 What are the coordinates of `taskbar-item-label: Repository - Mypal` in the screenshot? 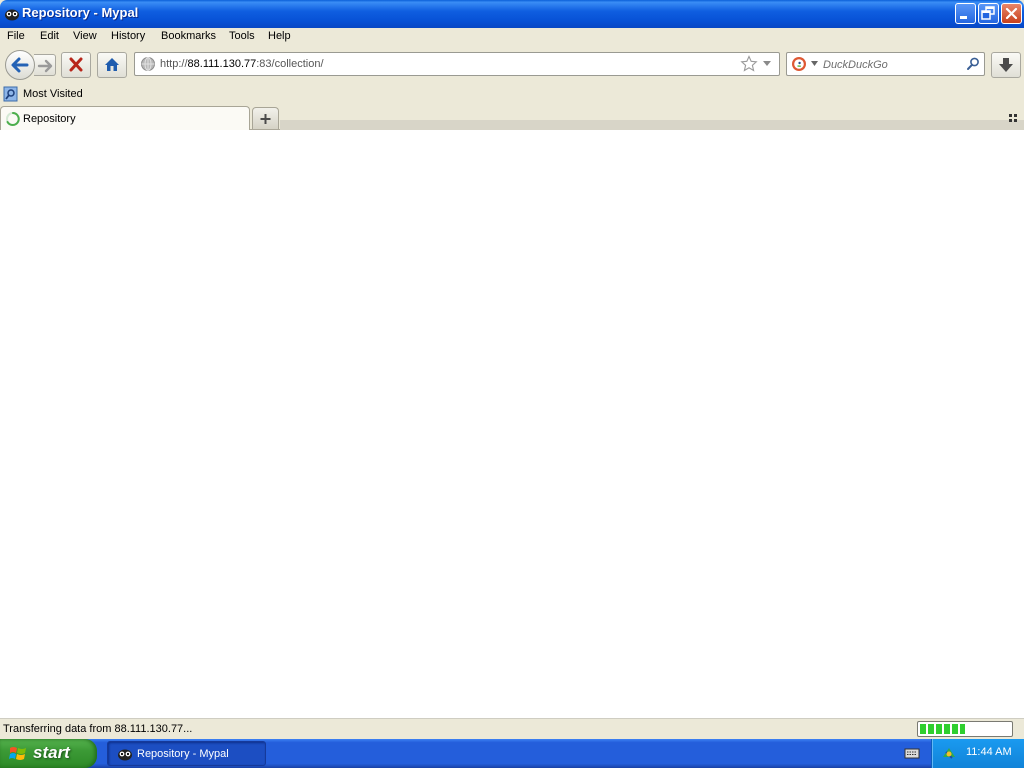 It's located at (183, 754).